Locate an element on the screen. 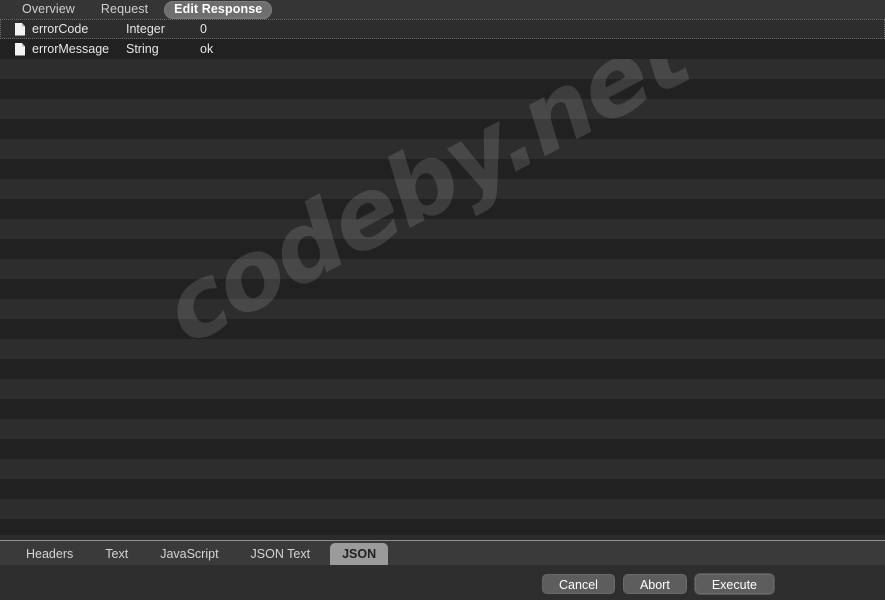  tab-json-text-label: JSON Text is located at coordinates (280, 554).